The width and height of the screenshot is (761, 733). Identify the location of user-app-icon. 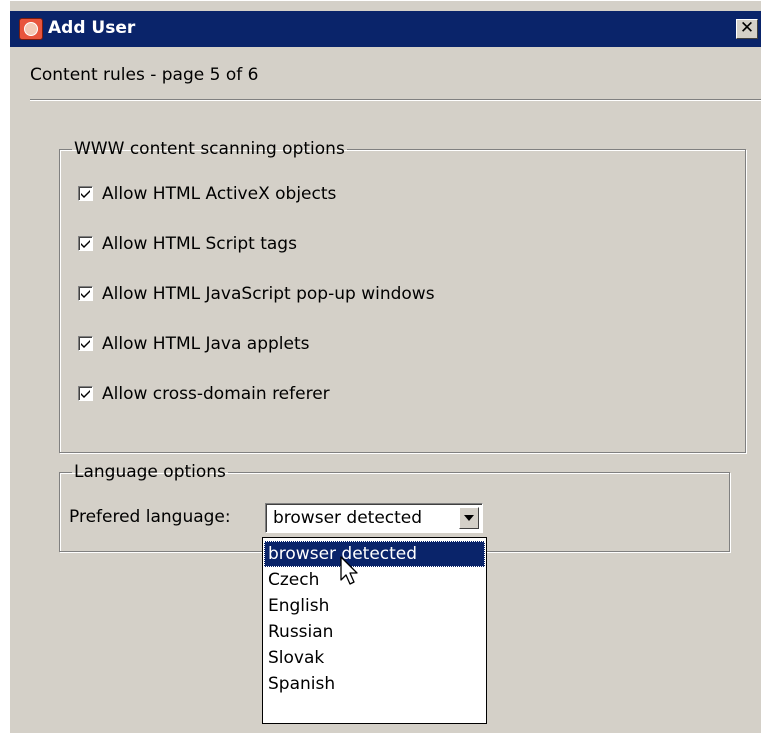
(31, 29).